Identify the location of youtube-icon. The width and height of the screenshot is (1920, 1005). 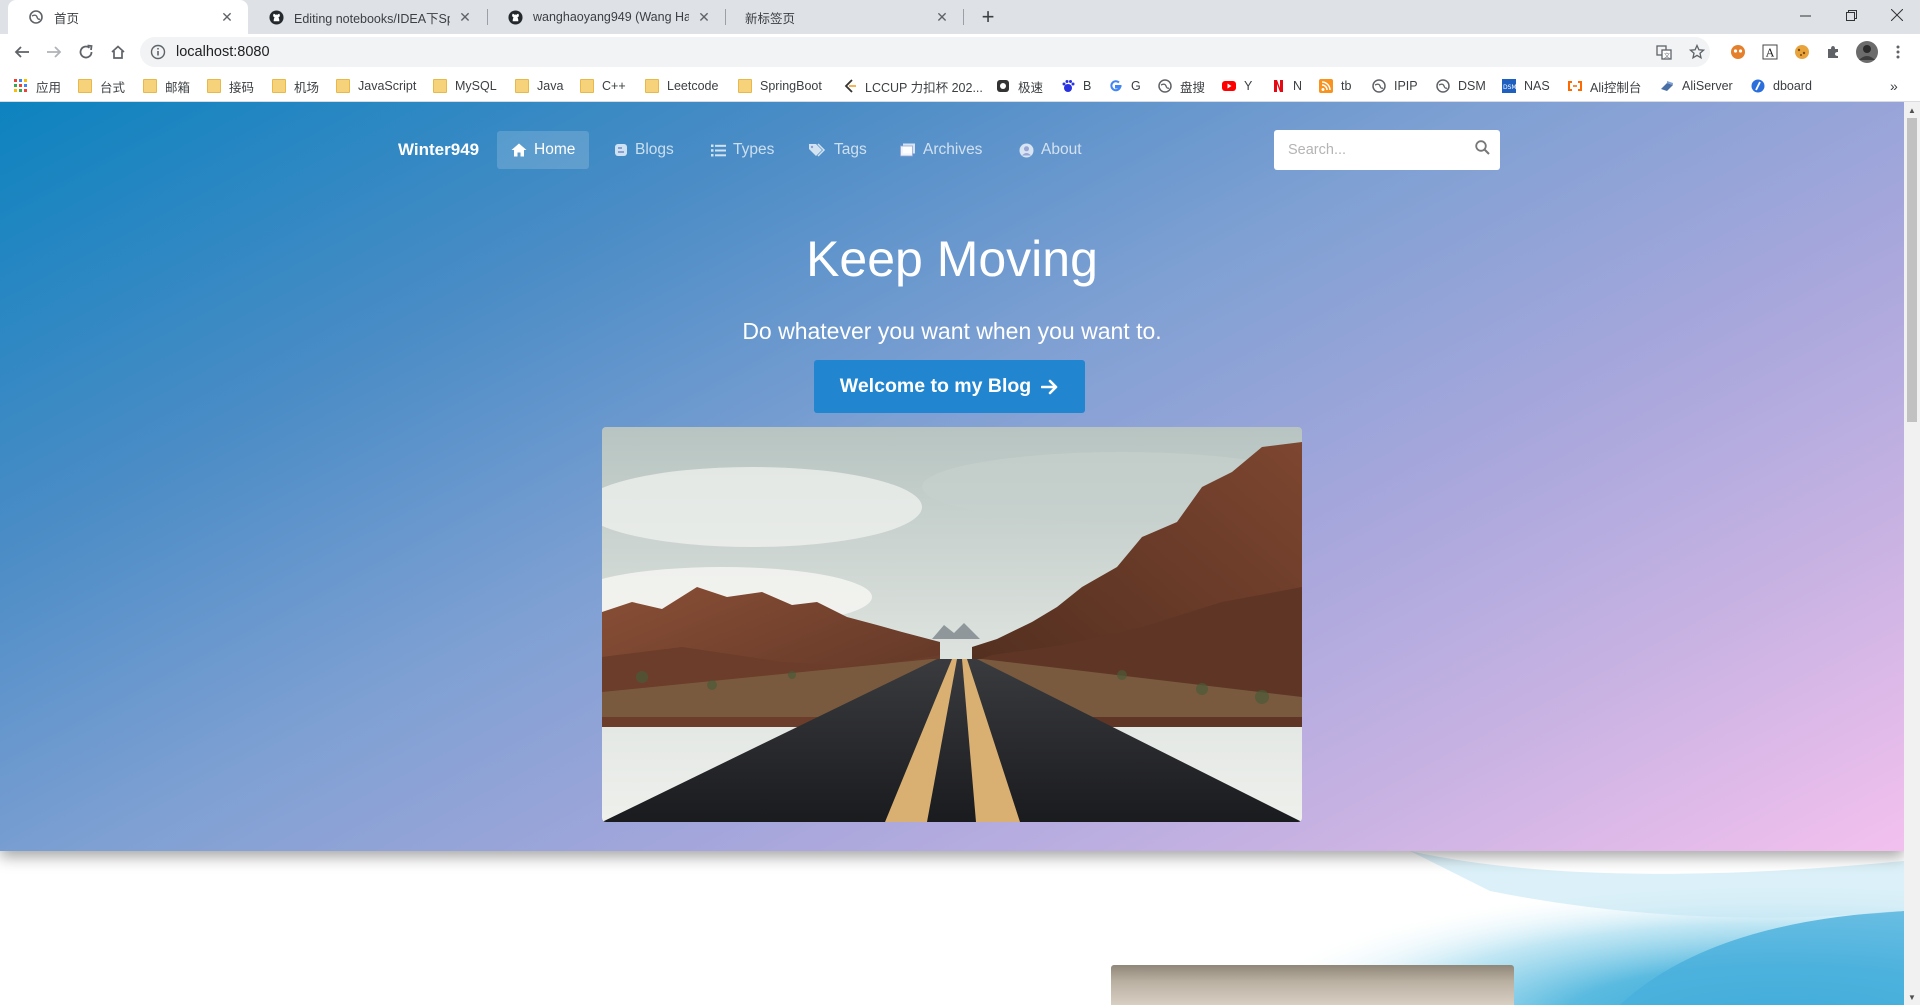
(1229, 86).